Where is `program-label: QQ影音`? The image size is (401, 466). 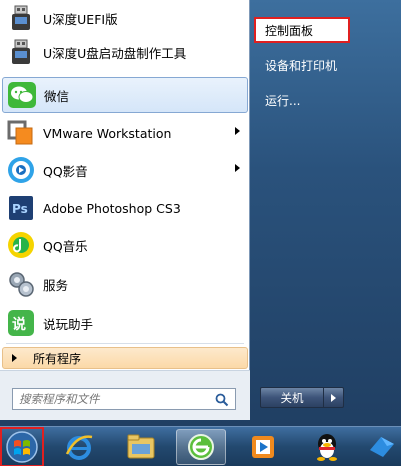
program-label: QQ影音 is located at coordinates (65, 171).